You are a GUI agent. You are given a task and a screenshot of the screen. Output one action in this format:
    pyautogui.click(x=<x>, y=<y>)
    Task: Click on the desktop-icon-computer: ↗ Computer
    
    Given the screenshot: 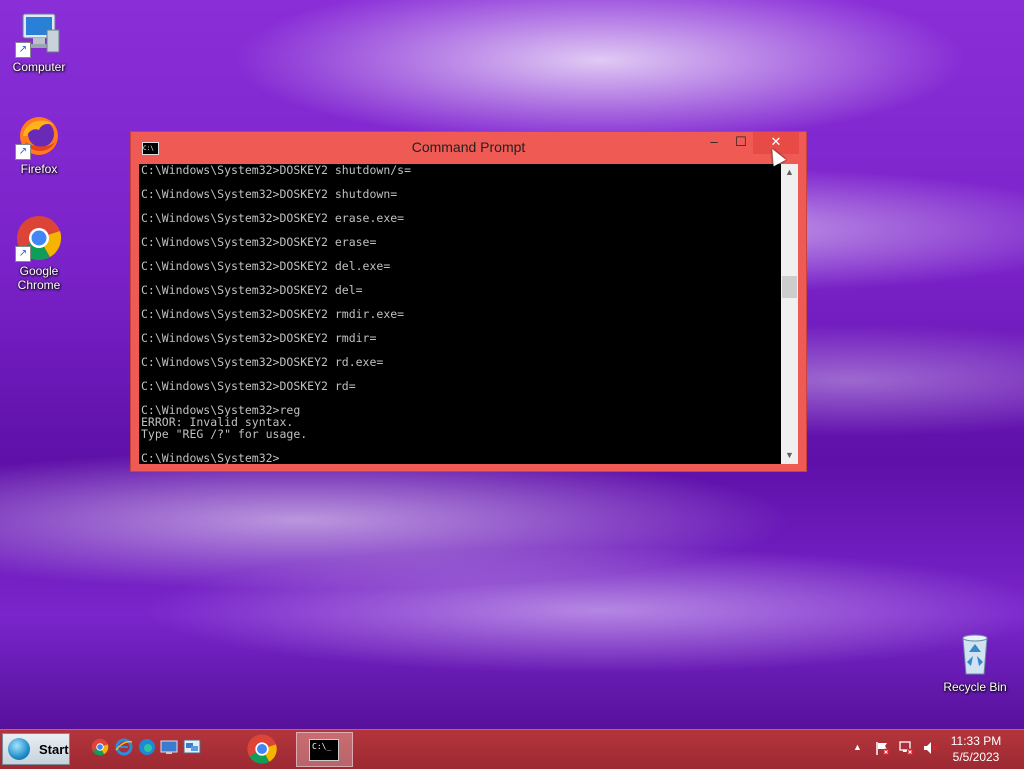 What is the action you would take?
    pyautogui.click(x=39, y=42)
    